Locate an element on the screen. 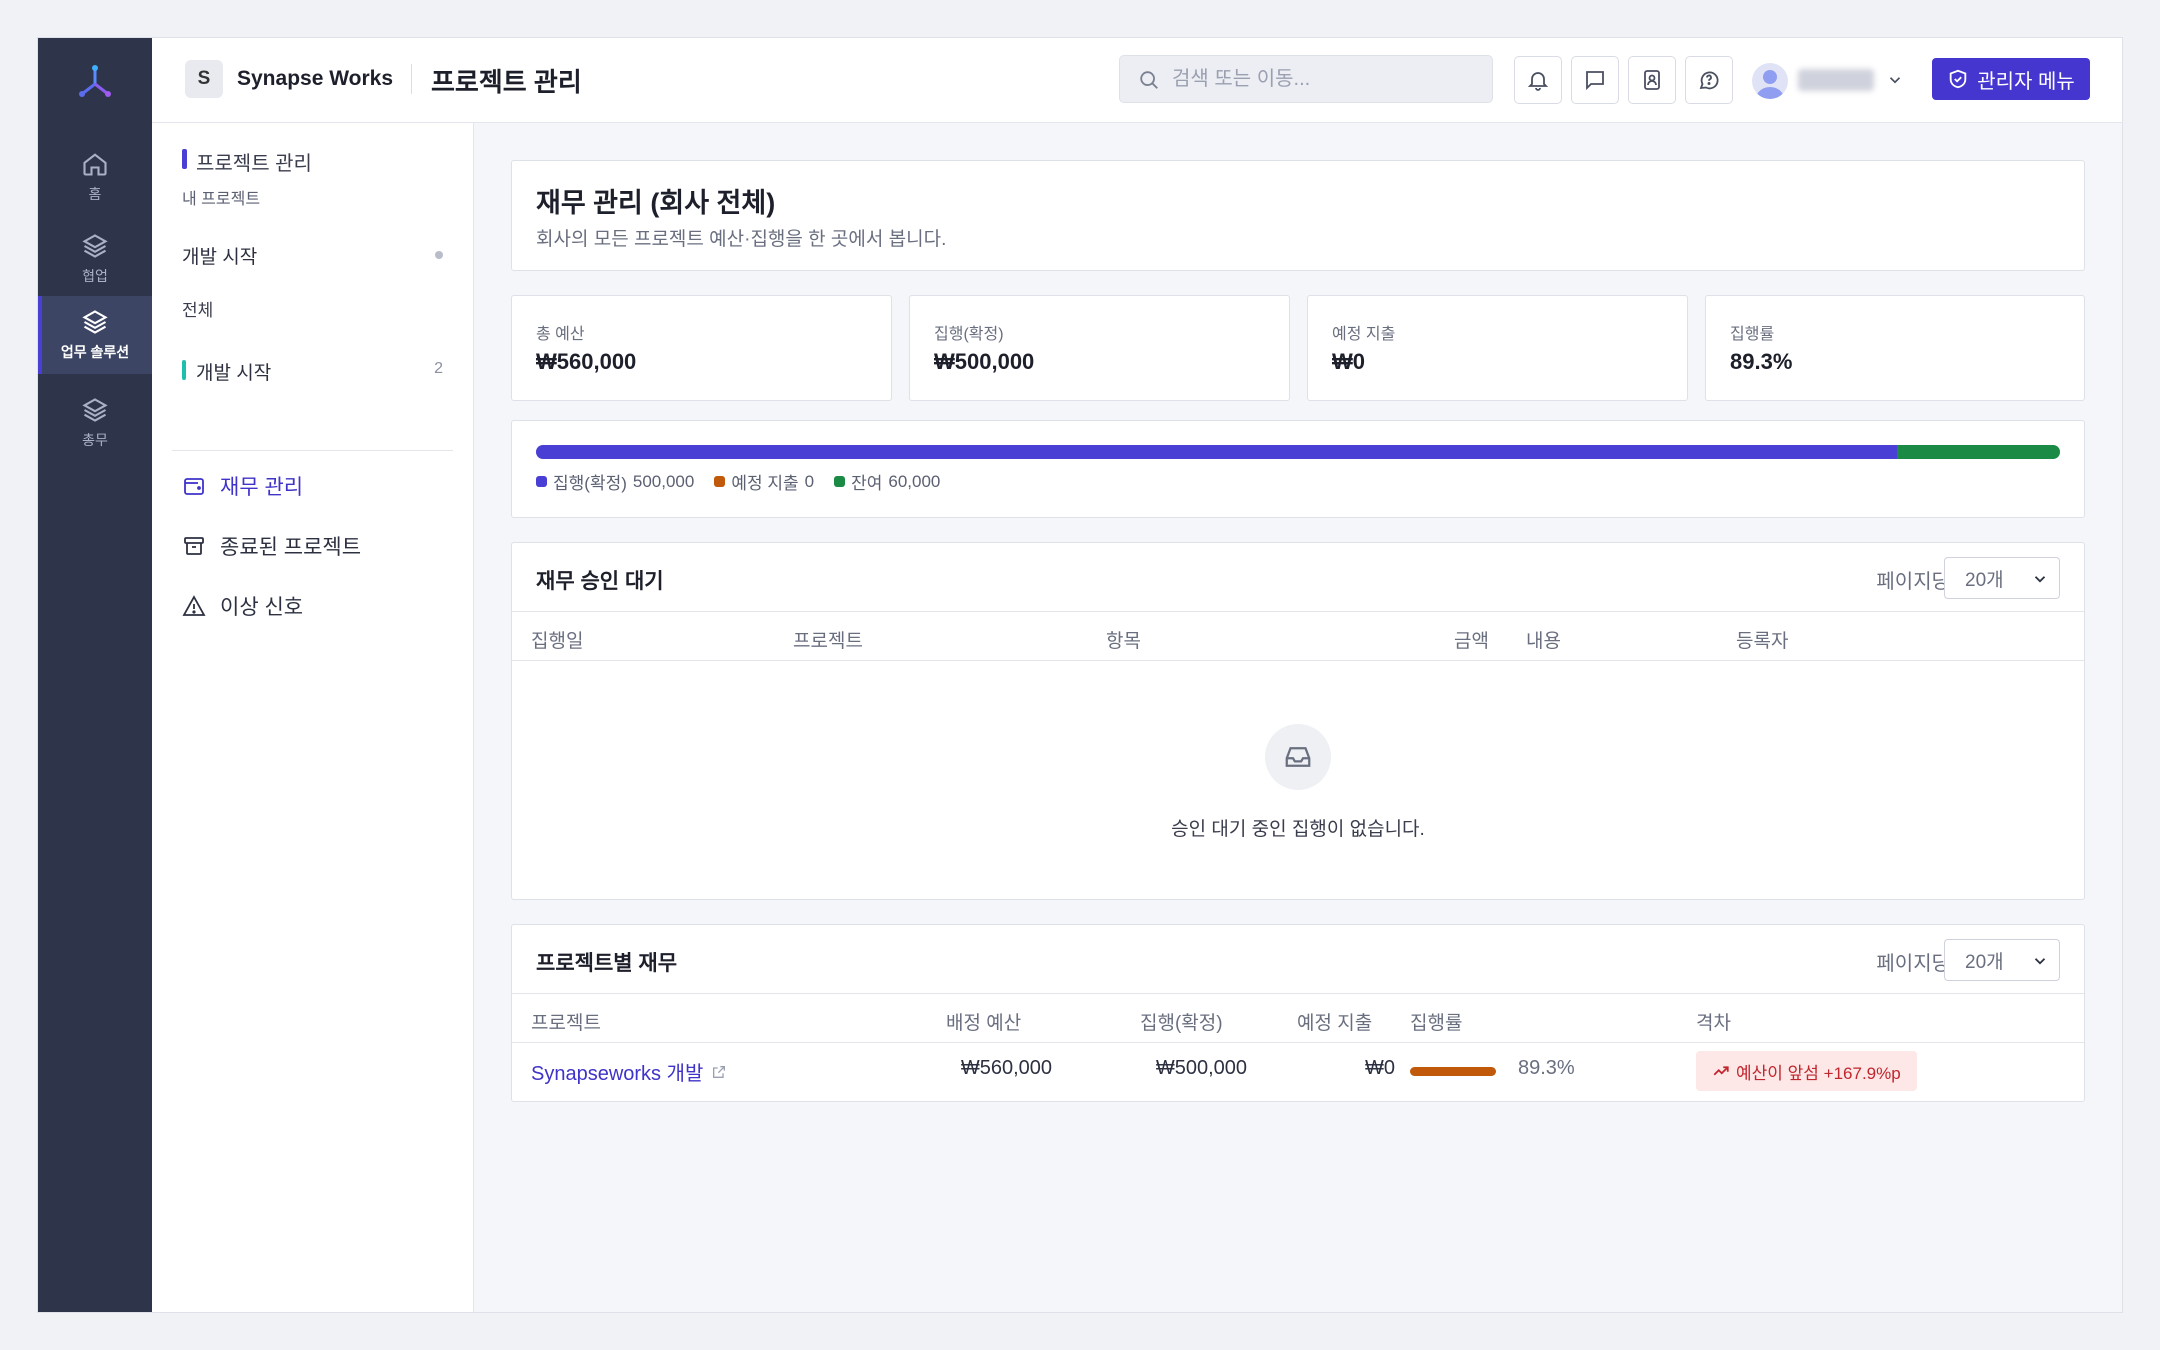 The height and width of the screenshot is (1350, 2160). empty-state-icon is located at coordinates (1298, 757).